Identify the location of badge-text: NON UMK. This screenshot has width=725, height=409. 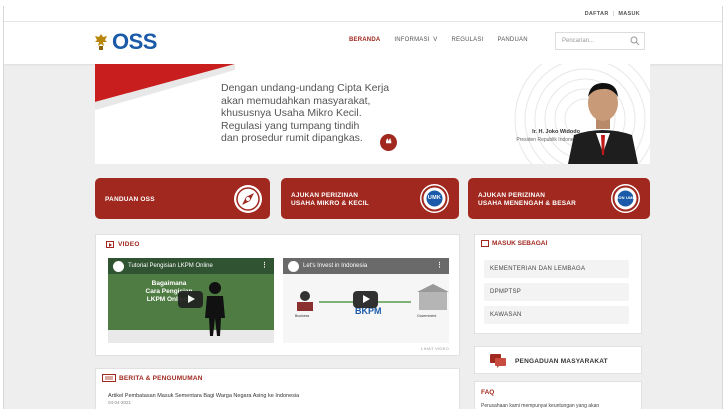
(625, 197).